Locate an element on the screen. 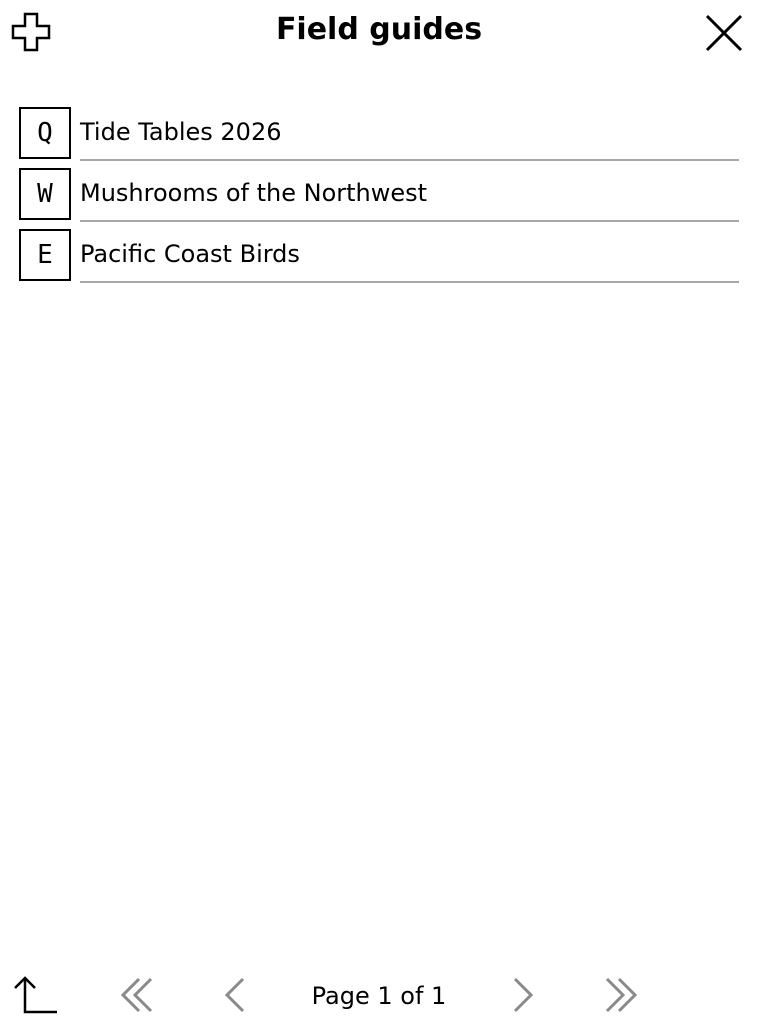  last-page-button is located at coordinates (619, 995).